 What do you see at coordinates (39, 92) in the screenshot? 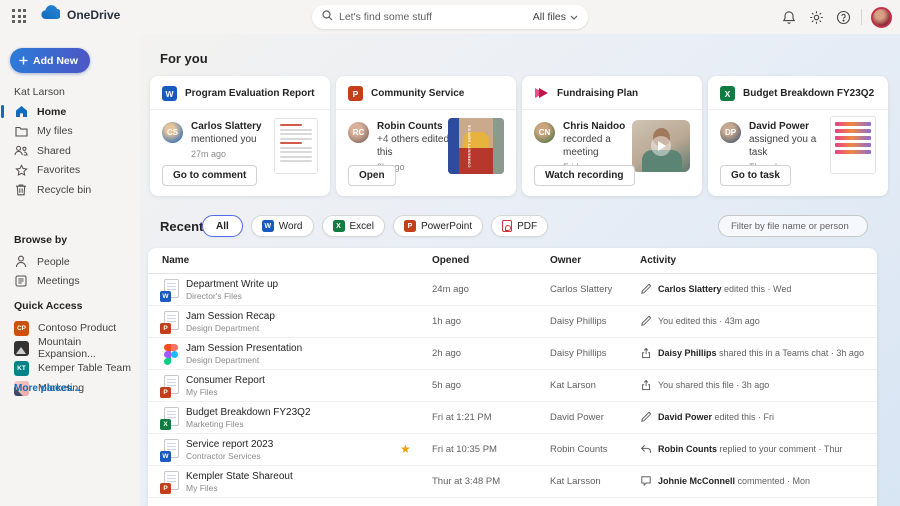
I see `sidebar-user-name: Kat Larson` at bounding box center [39, 92].